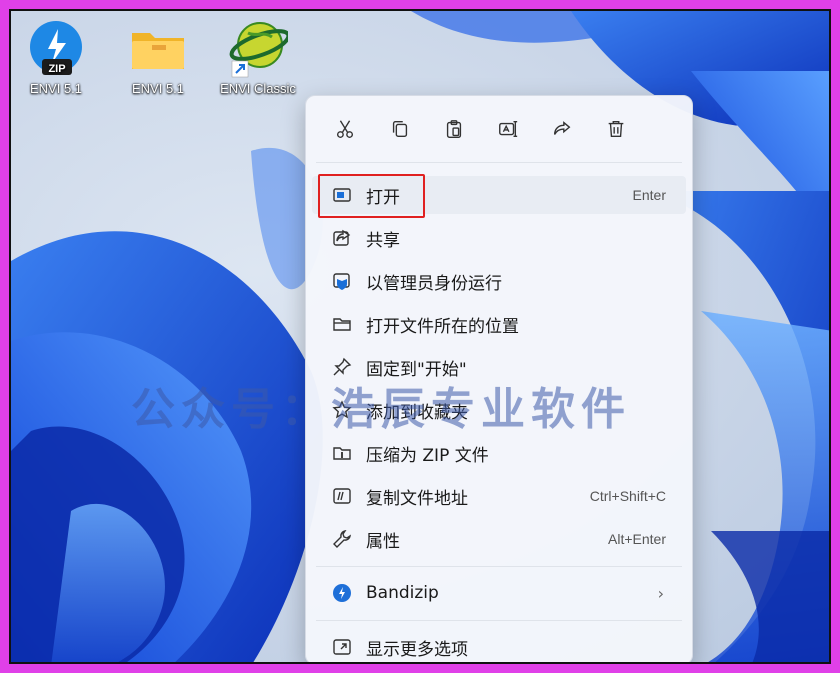 This screenshot has width=840, height=673. What do you see at coordinates (417, 649) in the screenshot?
I see `menu-item-label: 显示更多选项` at bounding box center [417, 649].